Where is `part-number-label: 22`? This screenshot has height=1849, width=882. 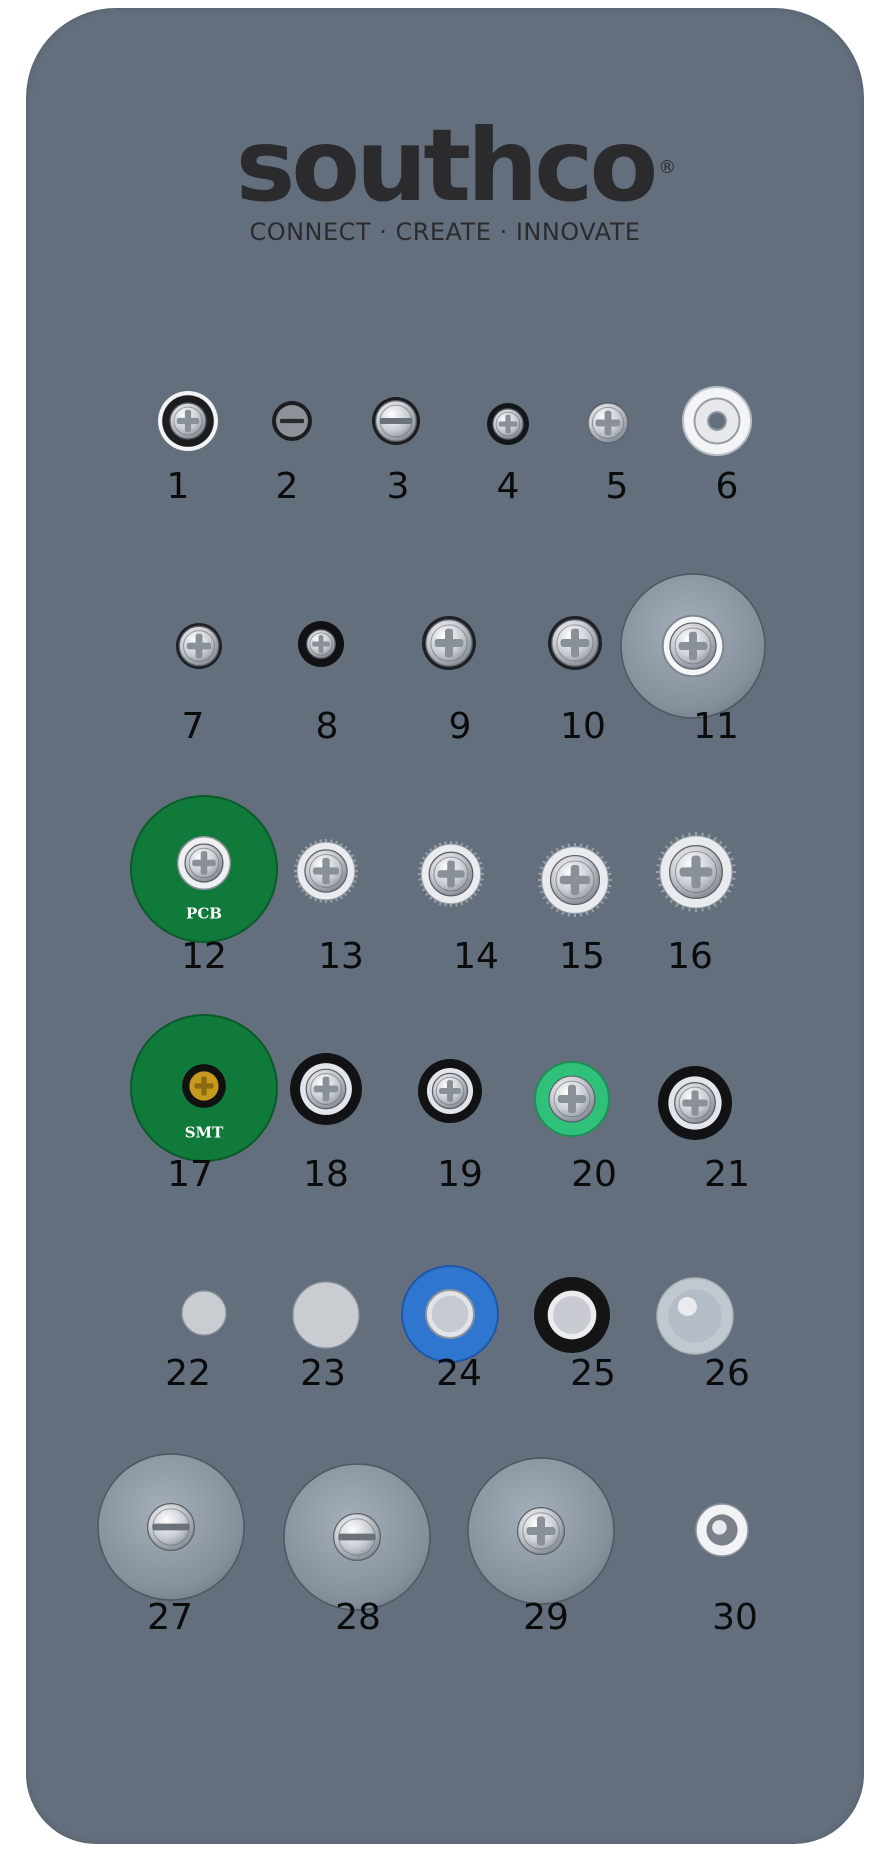
part-number-label: 22 is located at coordinates (188, 1373).